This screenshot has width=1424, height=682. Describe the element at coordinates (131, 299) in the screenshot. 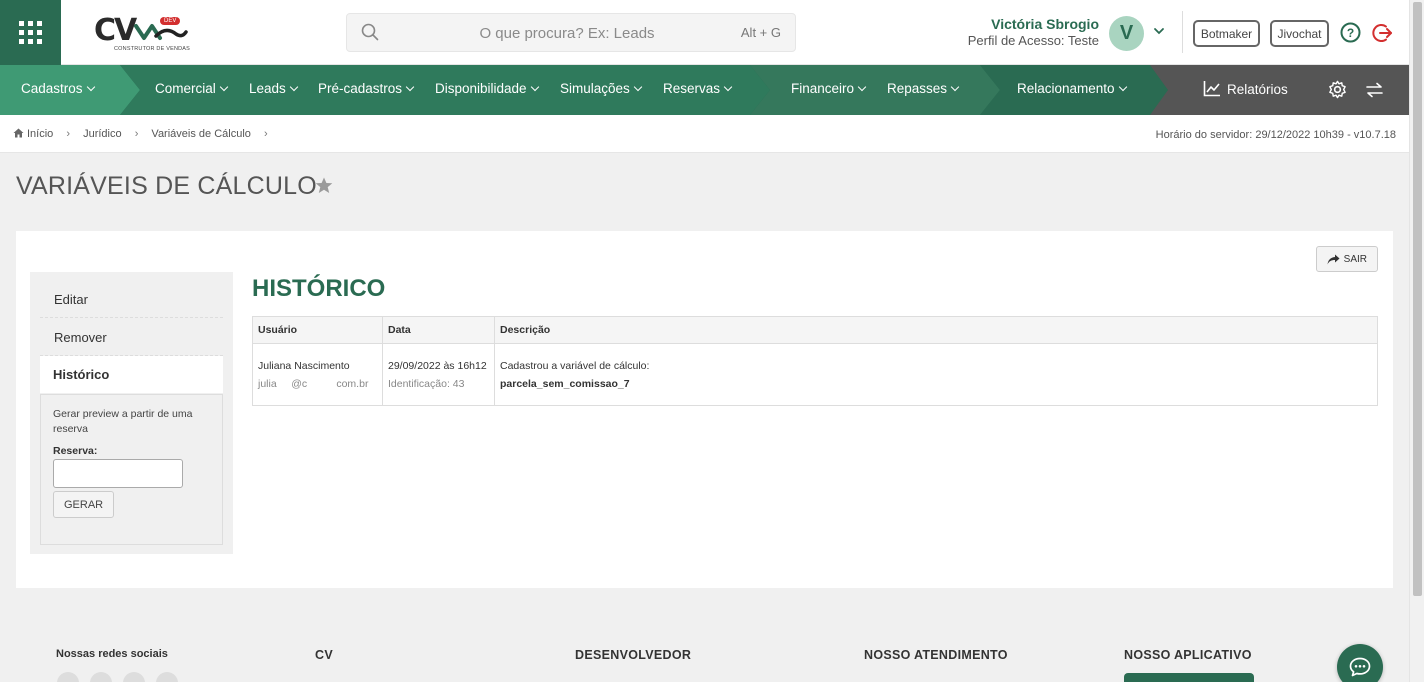

I see `side-item-editar: Editar` at that location.